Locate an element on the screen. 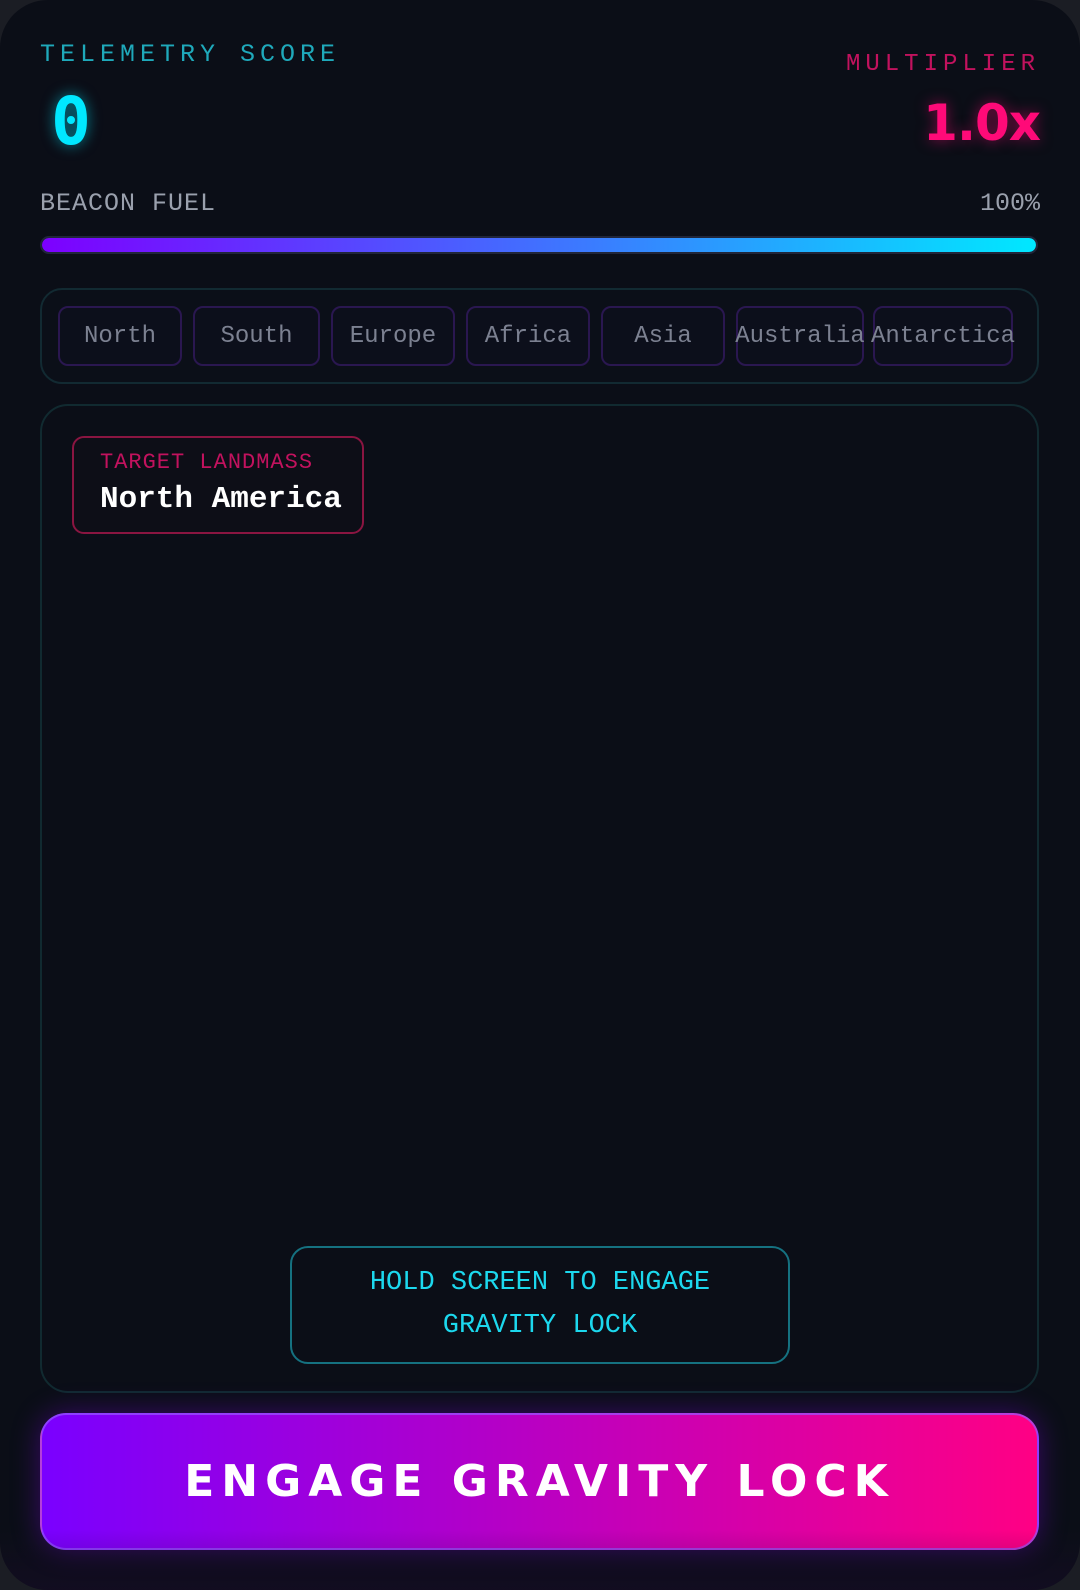 This screenshot has width=1080, height=1590. target-landmass-card: TARGET LANDMASS North America is located at coordinates (218, 485).